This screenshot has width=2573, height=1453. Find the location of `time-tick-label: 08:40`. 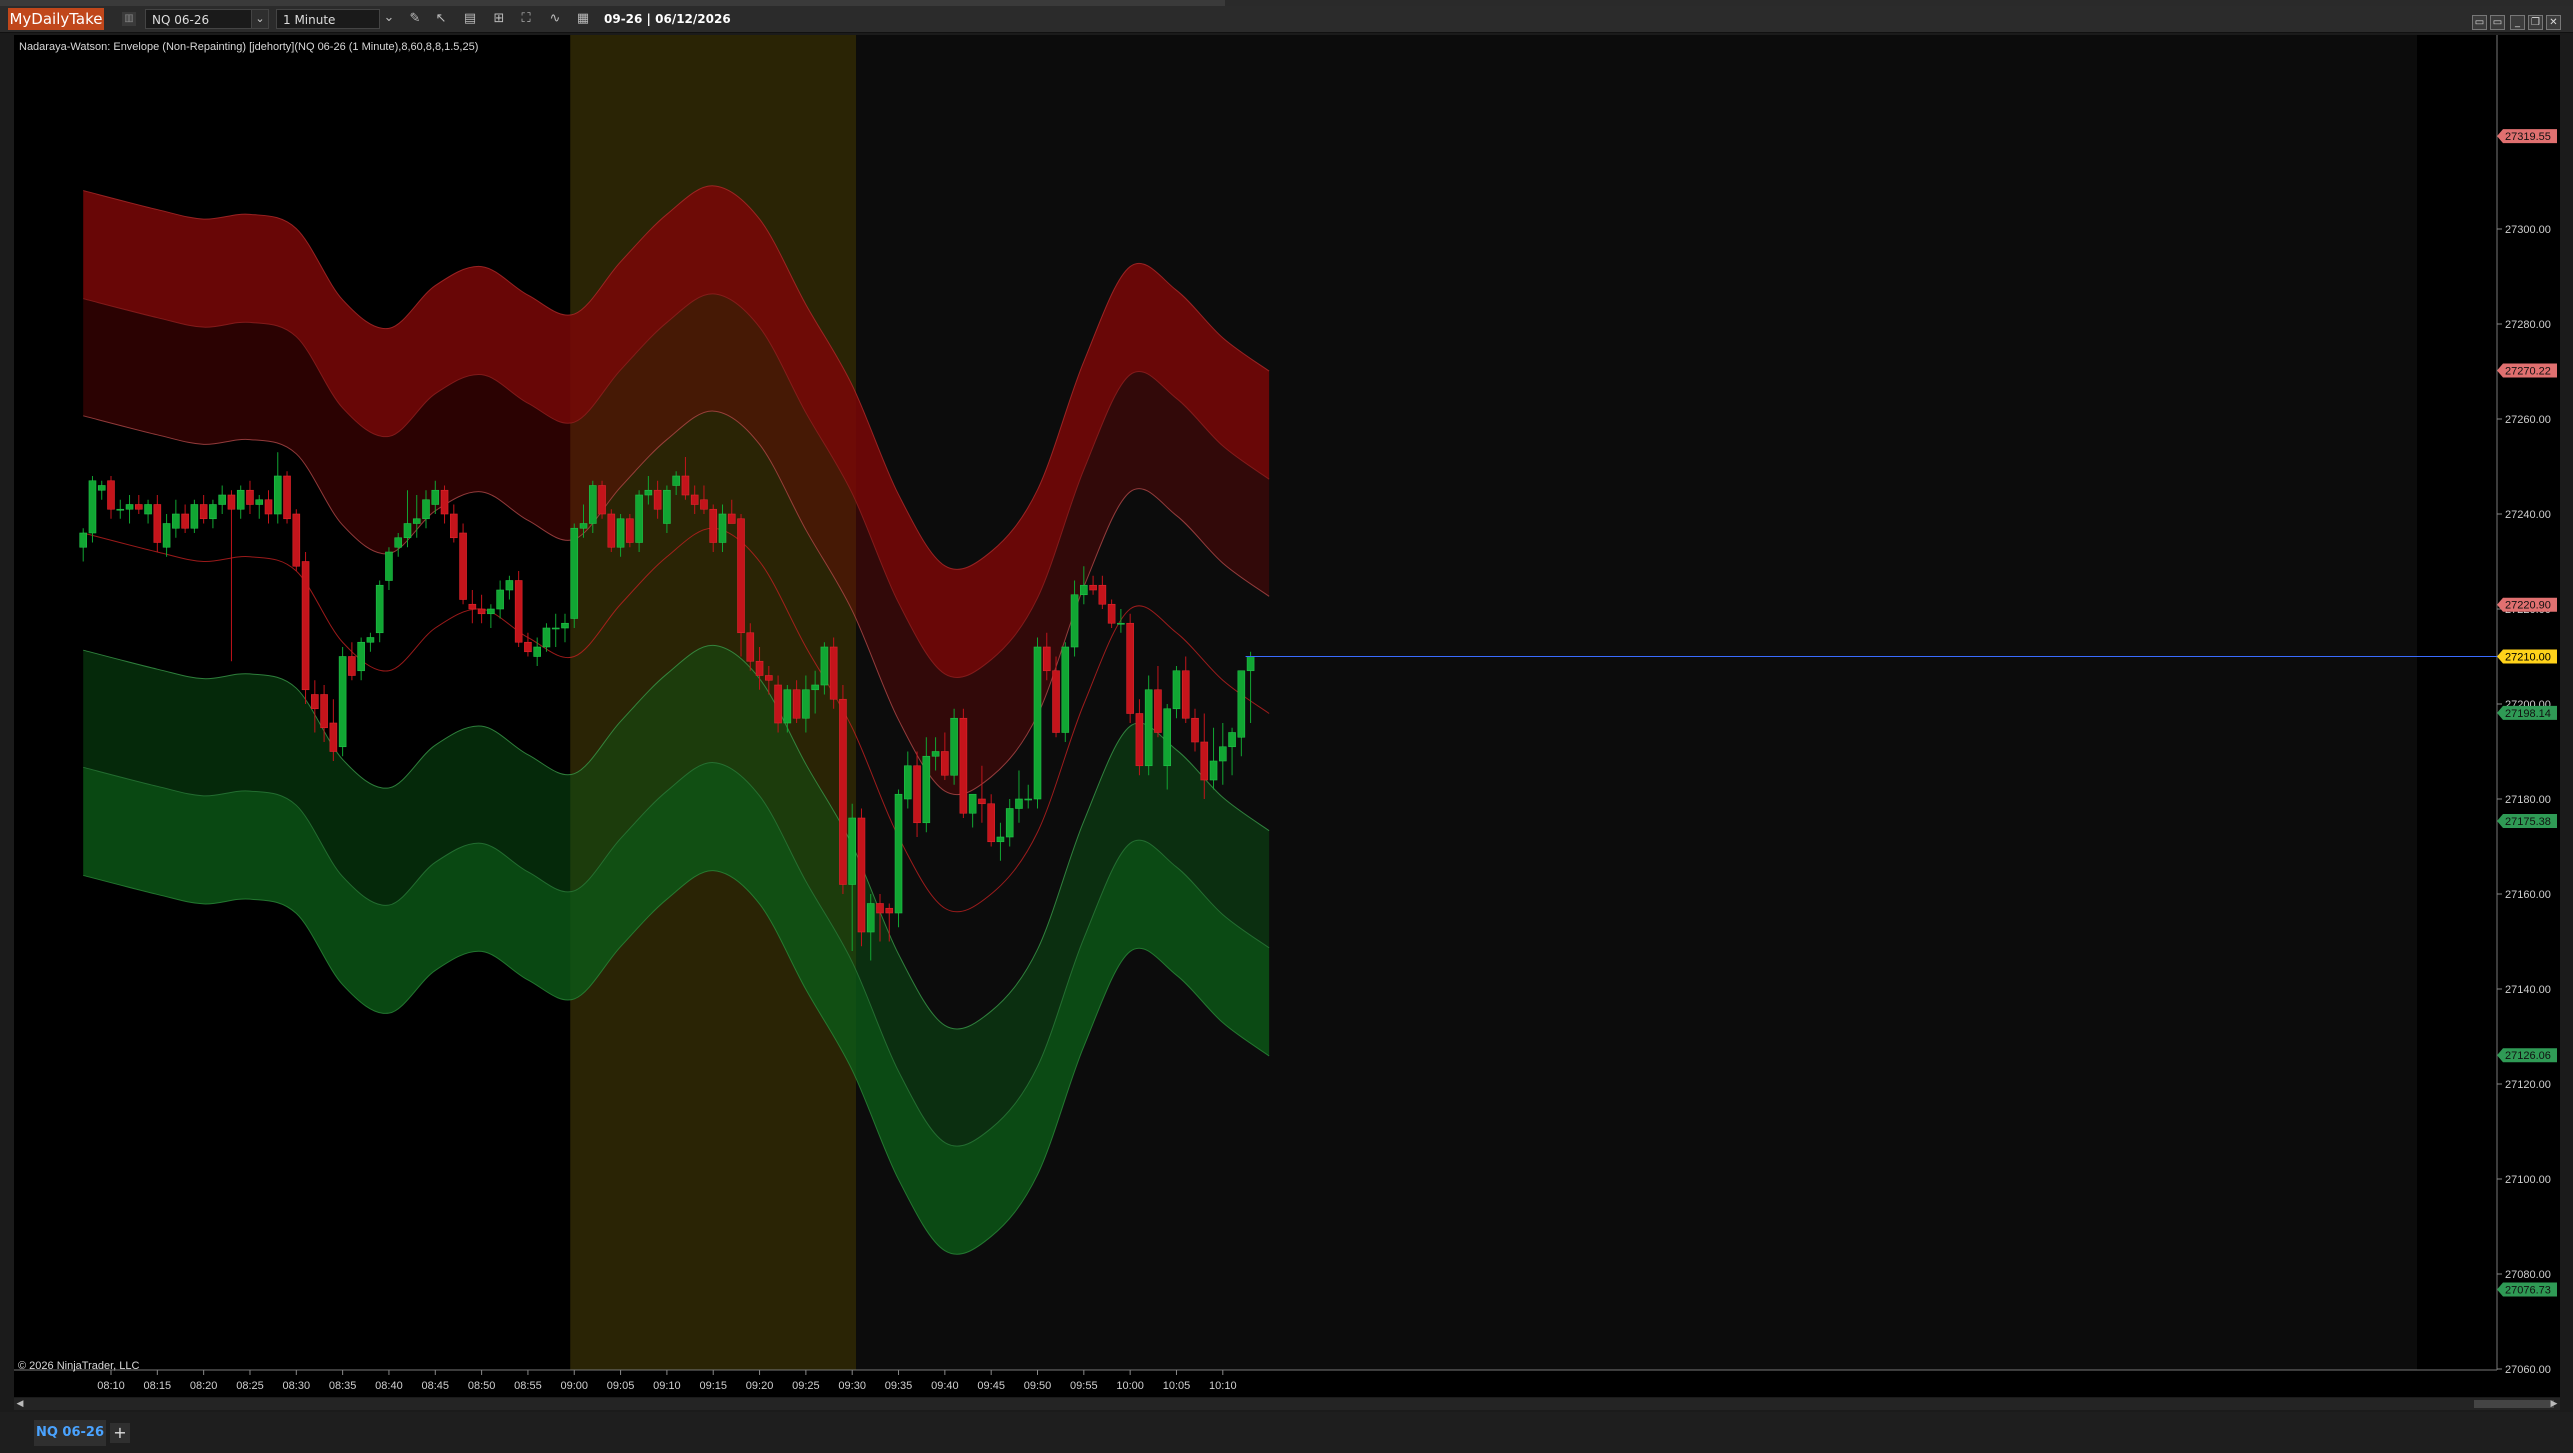

time-tick-label: 08:40 is located at coordinates (389, 1386).